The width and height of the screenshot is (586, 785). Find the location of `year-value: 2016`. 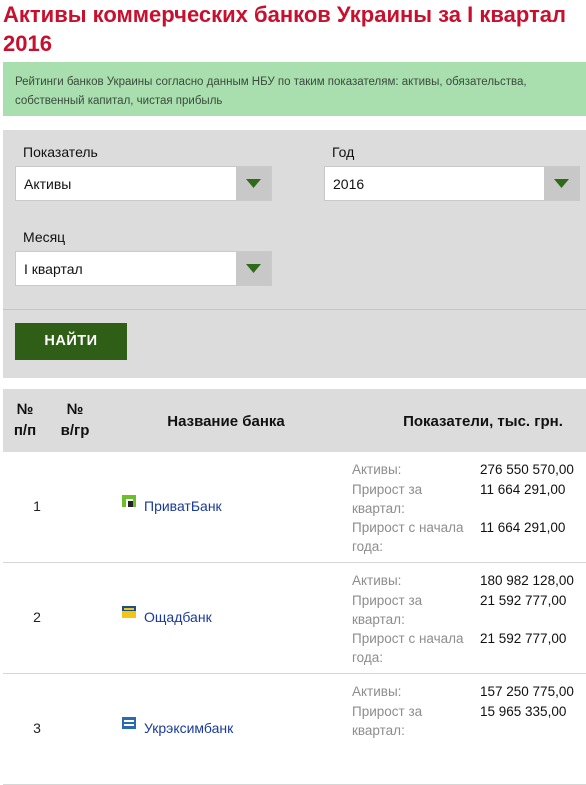

year-value: 2016 is located at coordinates (349, 184).